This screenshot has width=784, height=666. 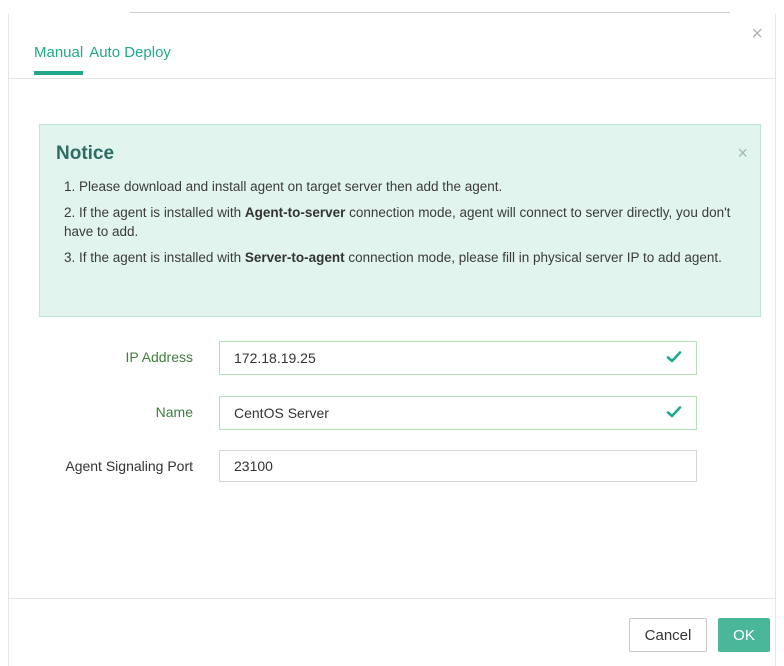 What do you see at coordinates (174, 412) in the screenshot?
I see `name-label: Name` at bounding box center [174, 412].